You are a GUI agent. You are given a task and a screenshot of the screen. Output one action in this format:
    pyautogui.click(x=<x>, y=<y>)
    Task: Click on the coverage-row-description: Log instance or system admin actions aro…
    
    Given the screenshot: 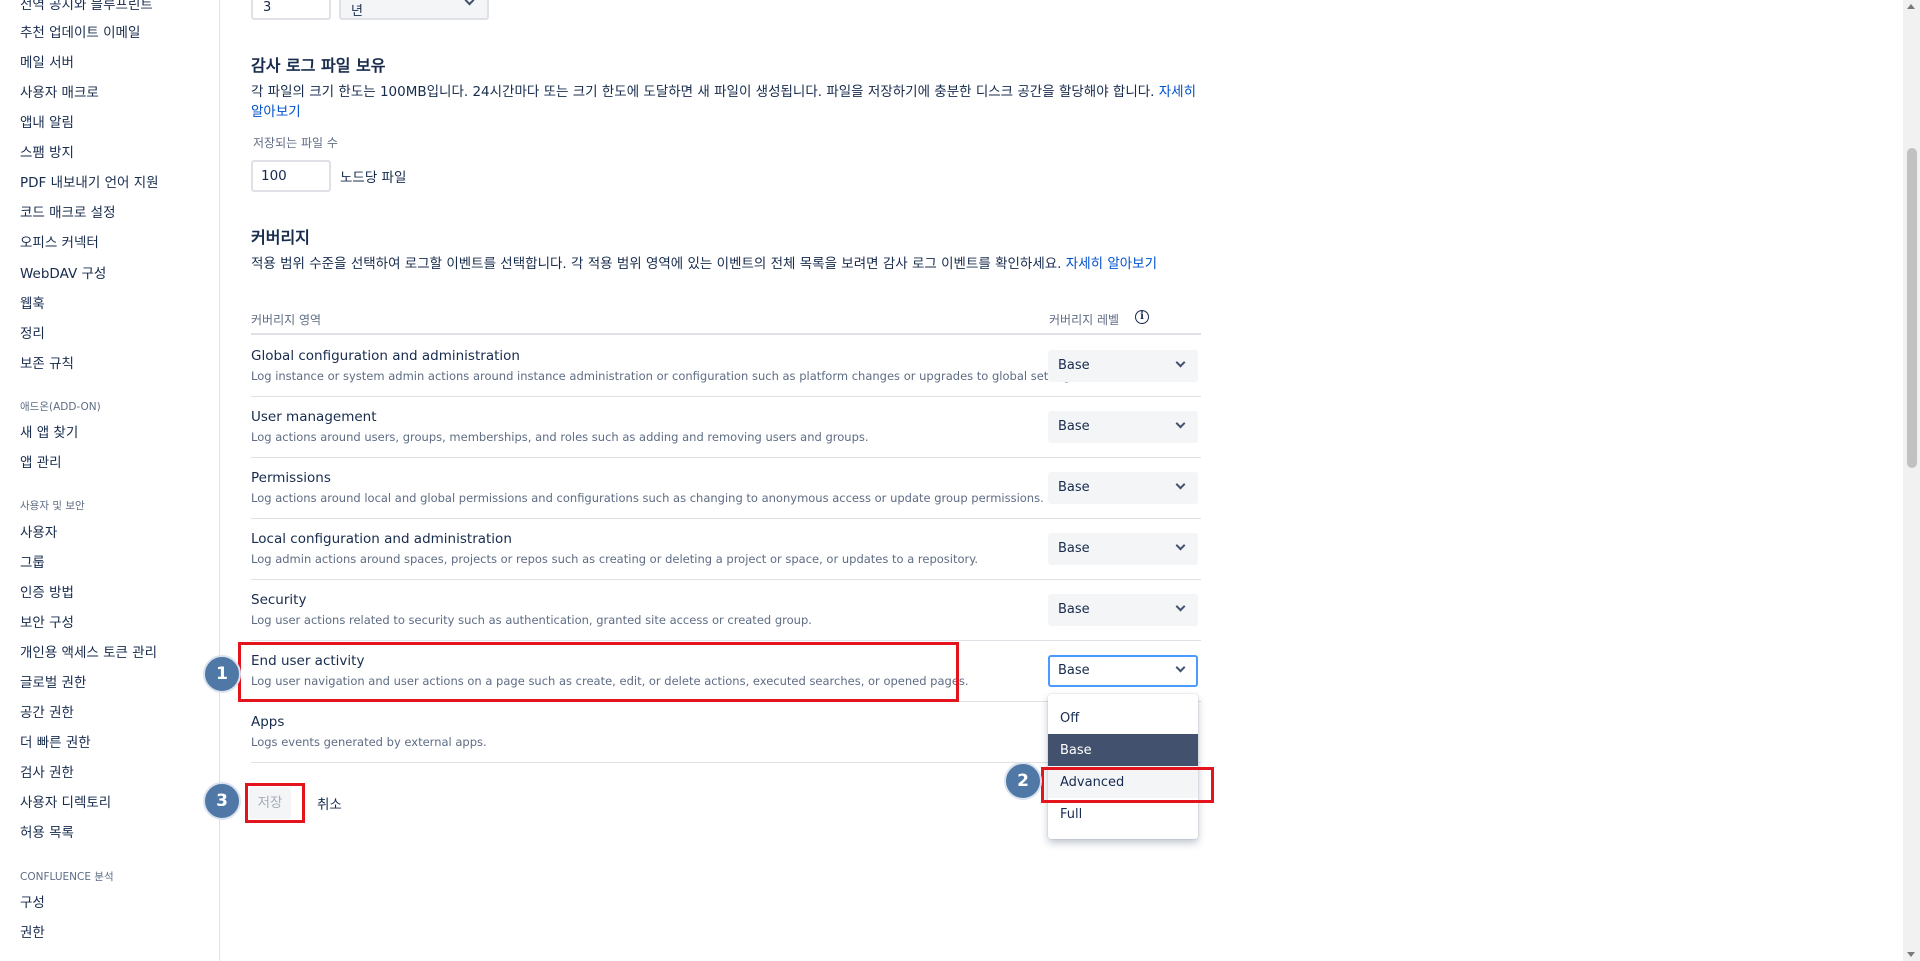 What is the action you would take?
    pyautogui.click(x=666, y=376)
    